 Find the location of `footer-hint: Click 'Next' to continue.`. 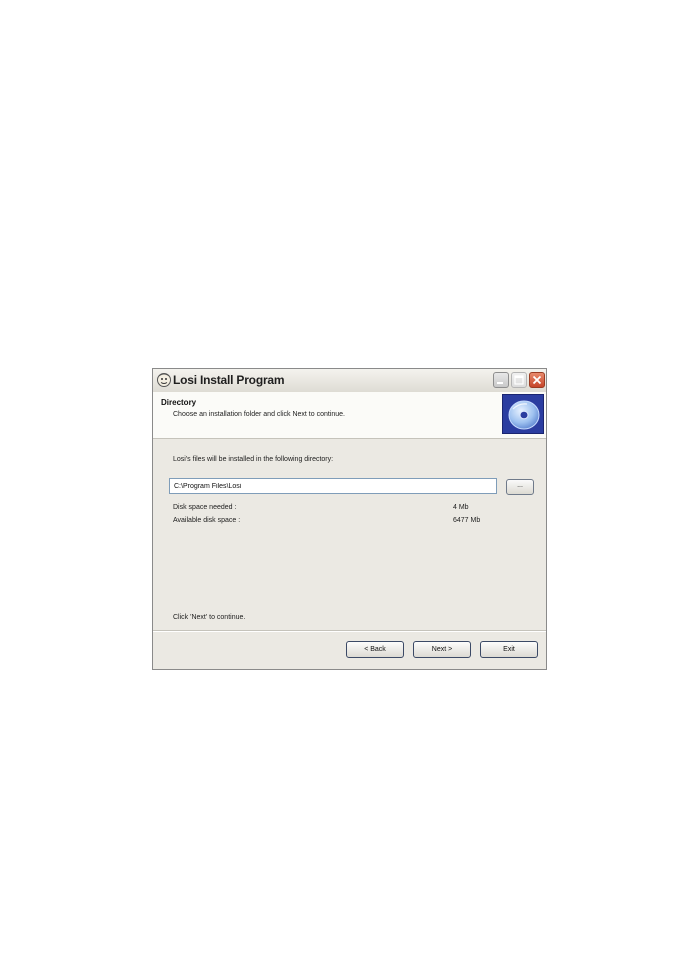

footer-hint: Click 'Next' to continue. is located at coordinates (209, 617).